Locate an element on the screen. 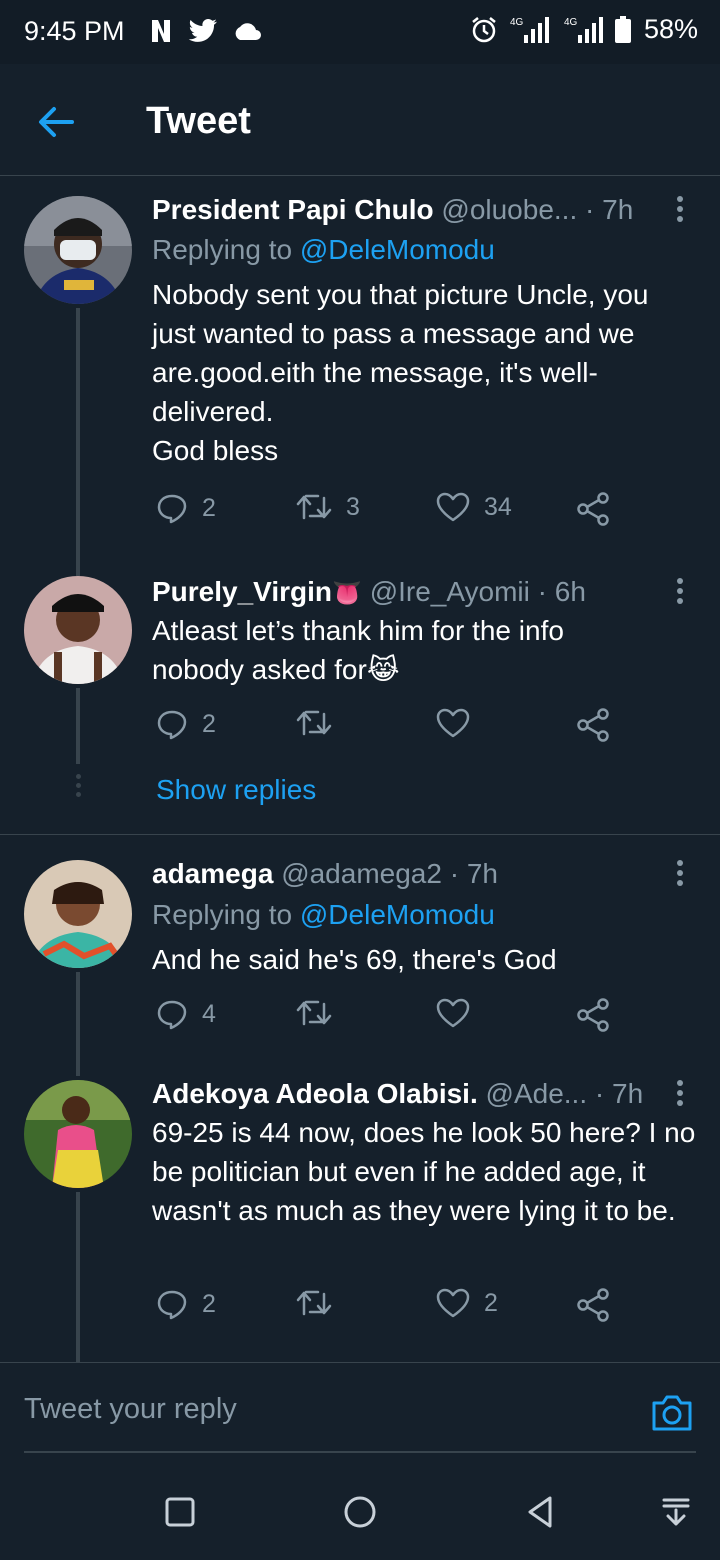 Image resolution: width=720 pixels, height=1560 pixels. system-nav-bar is located at coordinates (360, 1510).